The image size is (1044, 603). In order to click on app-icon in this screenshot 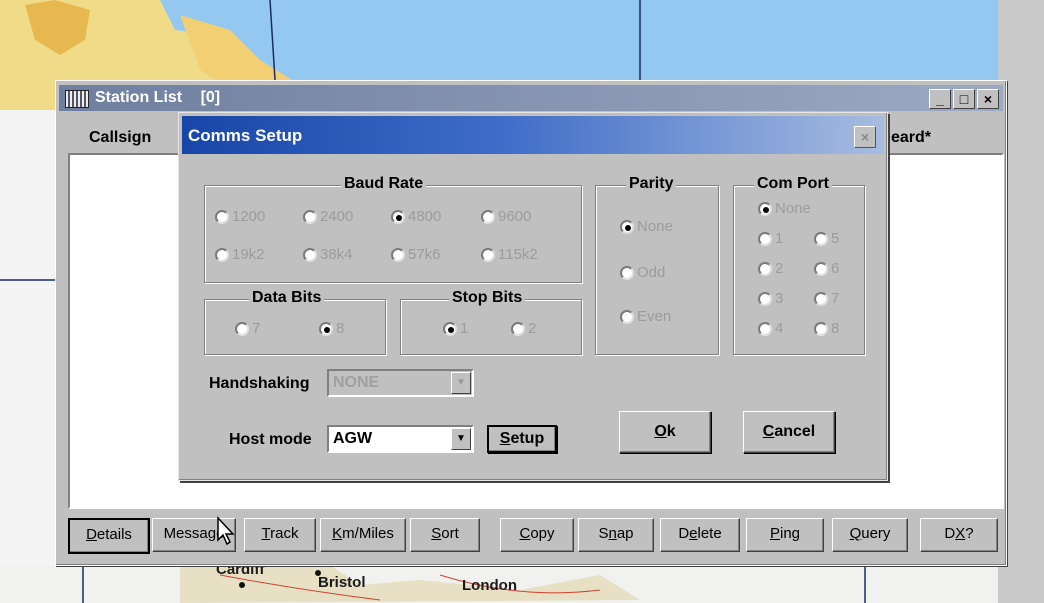, I will do `click(77, 99)`.